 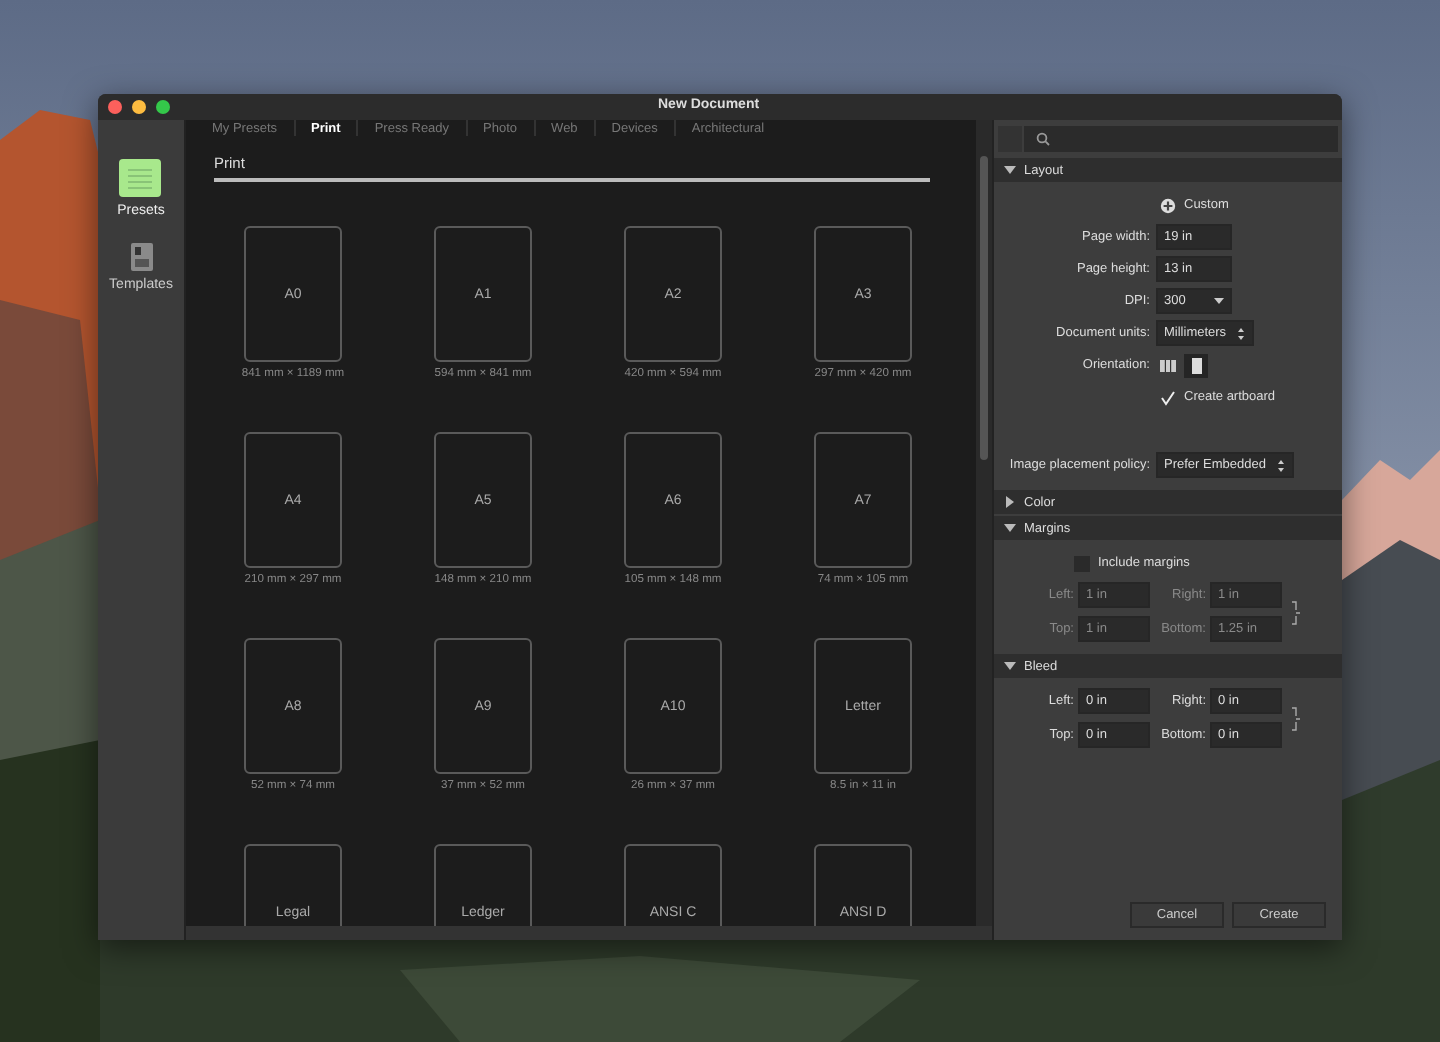 I want to click on landscape-page-icon, so click(x=1168, y=365).